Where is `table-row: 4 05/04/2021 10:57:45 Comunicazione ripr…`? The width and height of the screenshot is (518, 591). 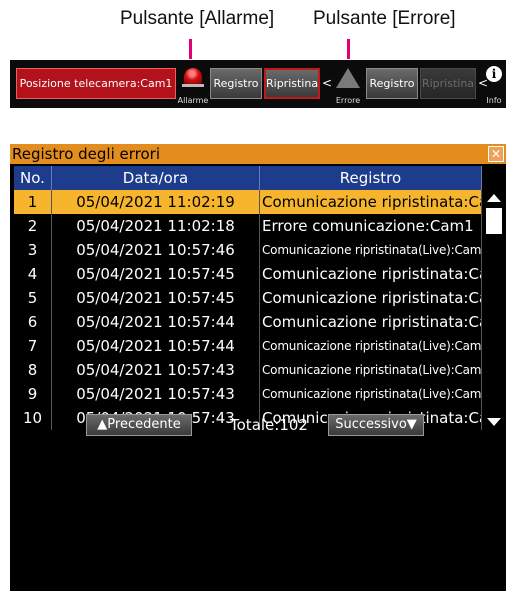
table-row: 4 05/04/2021 10:57:45 Comunicazione ripr… is located at coordinates (248, 274).